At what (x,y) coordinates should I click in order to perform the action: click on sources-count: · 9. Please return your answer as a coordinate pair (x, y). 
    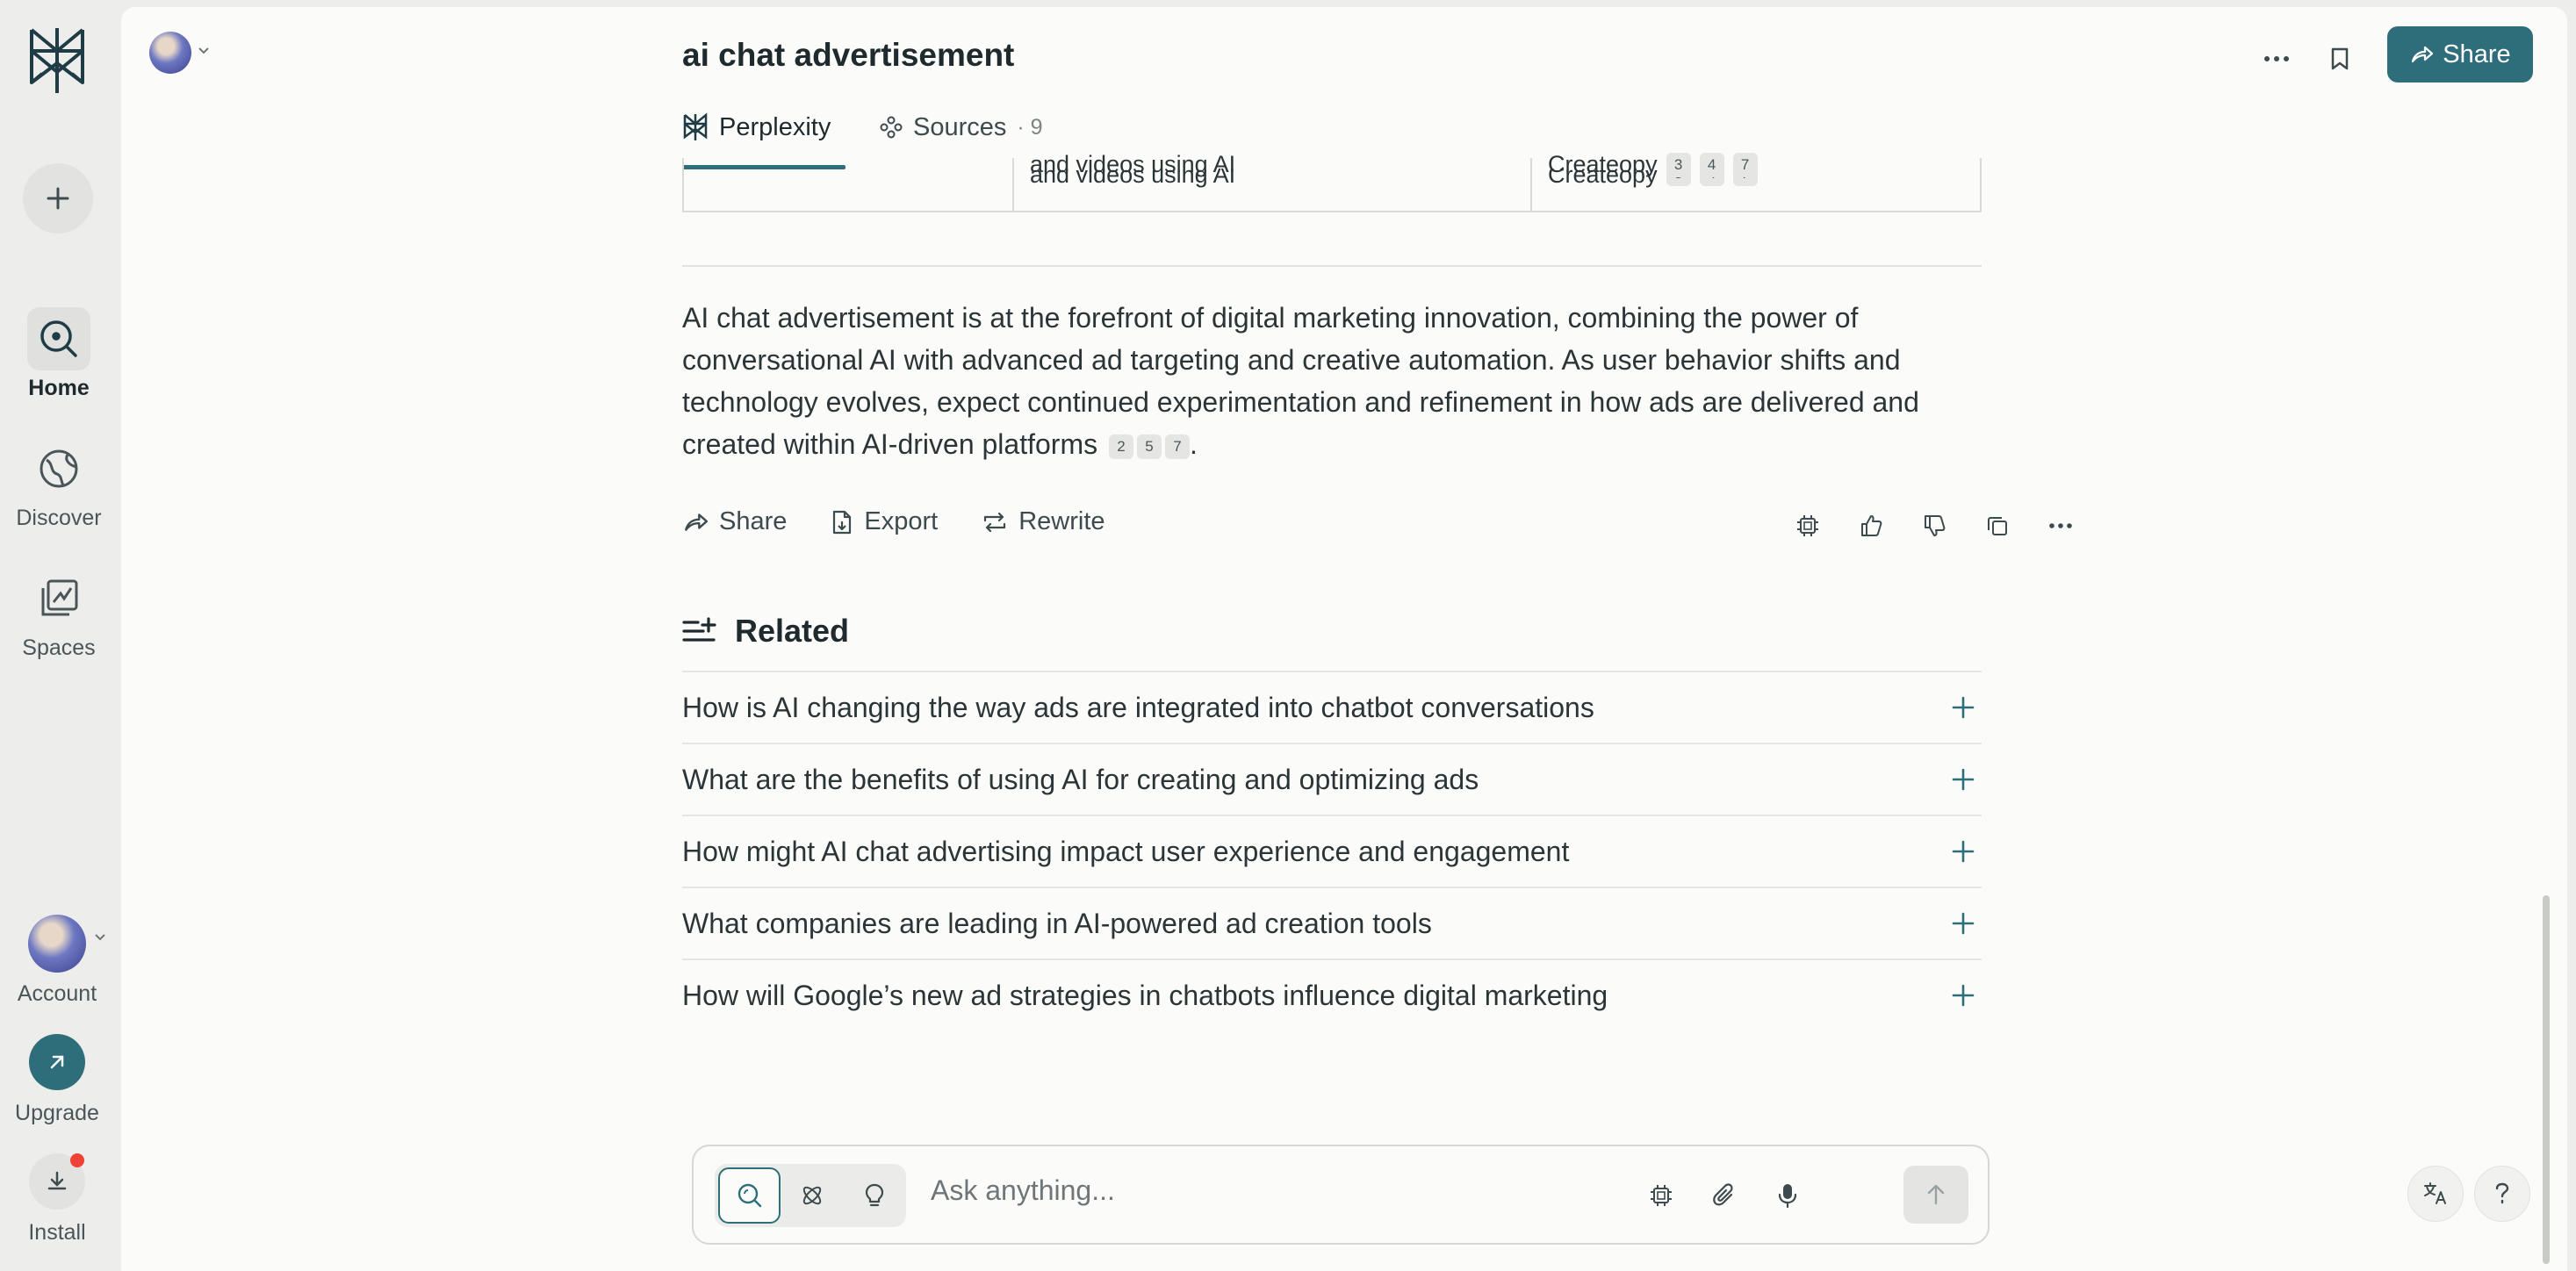
    Looking at the image, I should click on (1030, 127).